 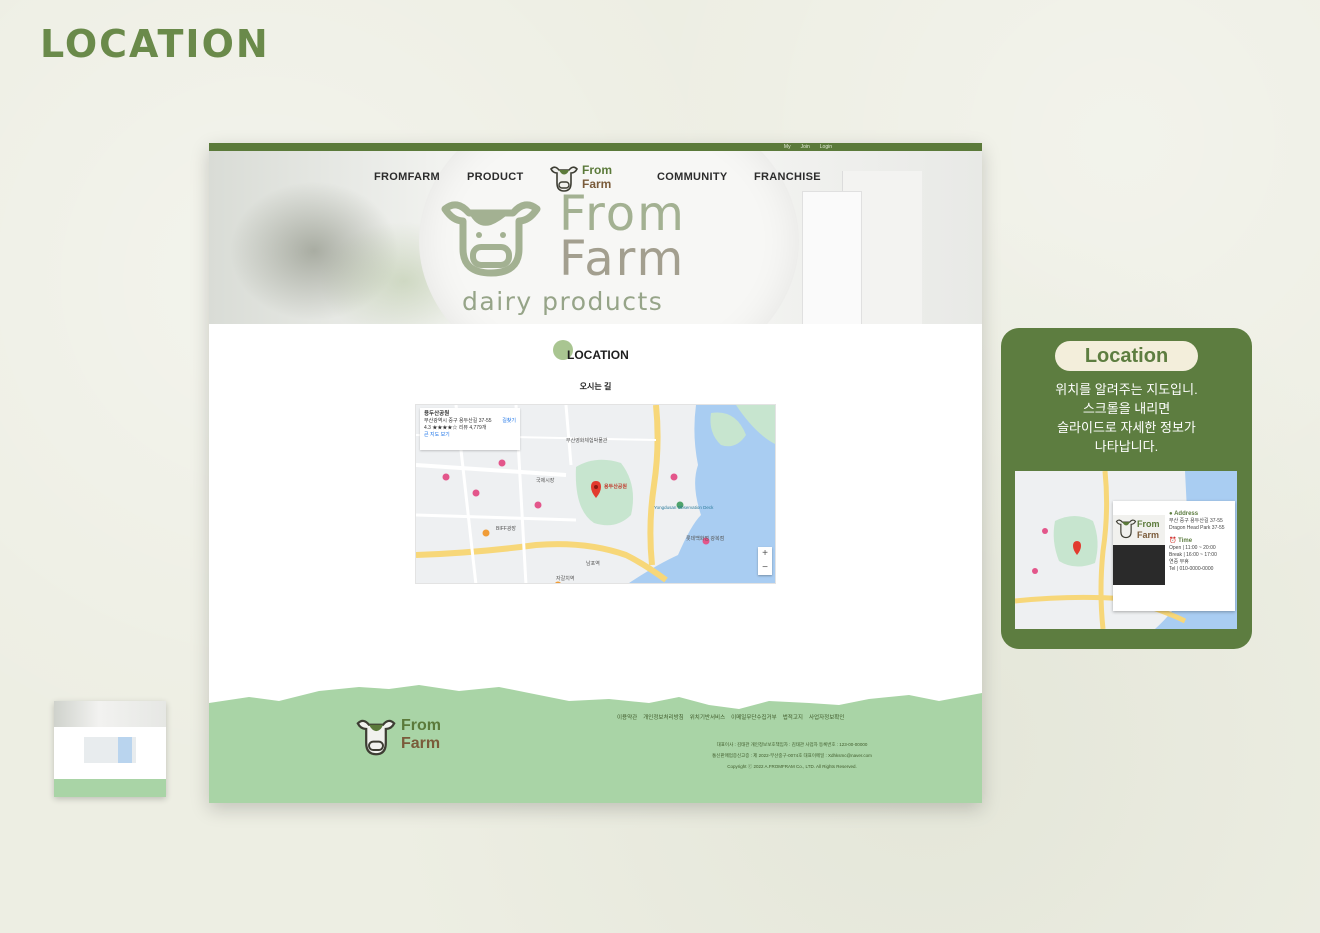 I want to click on join-link: Join, so click(x=805, y=147).